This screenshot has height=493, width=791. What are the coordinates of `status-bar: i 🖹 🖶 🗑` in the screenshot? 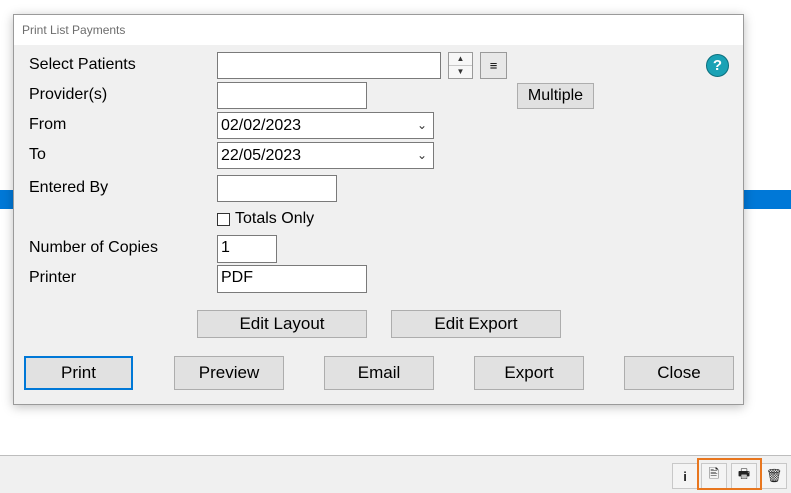 It's located at (395, 474).